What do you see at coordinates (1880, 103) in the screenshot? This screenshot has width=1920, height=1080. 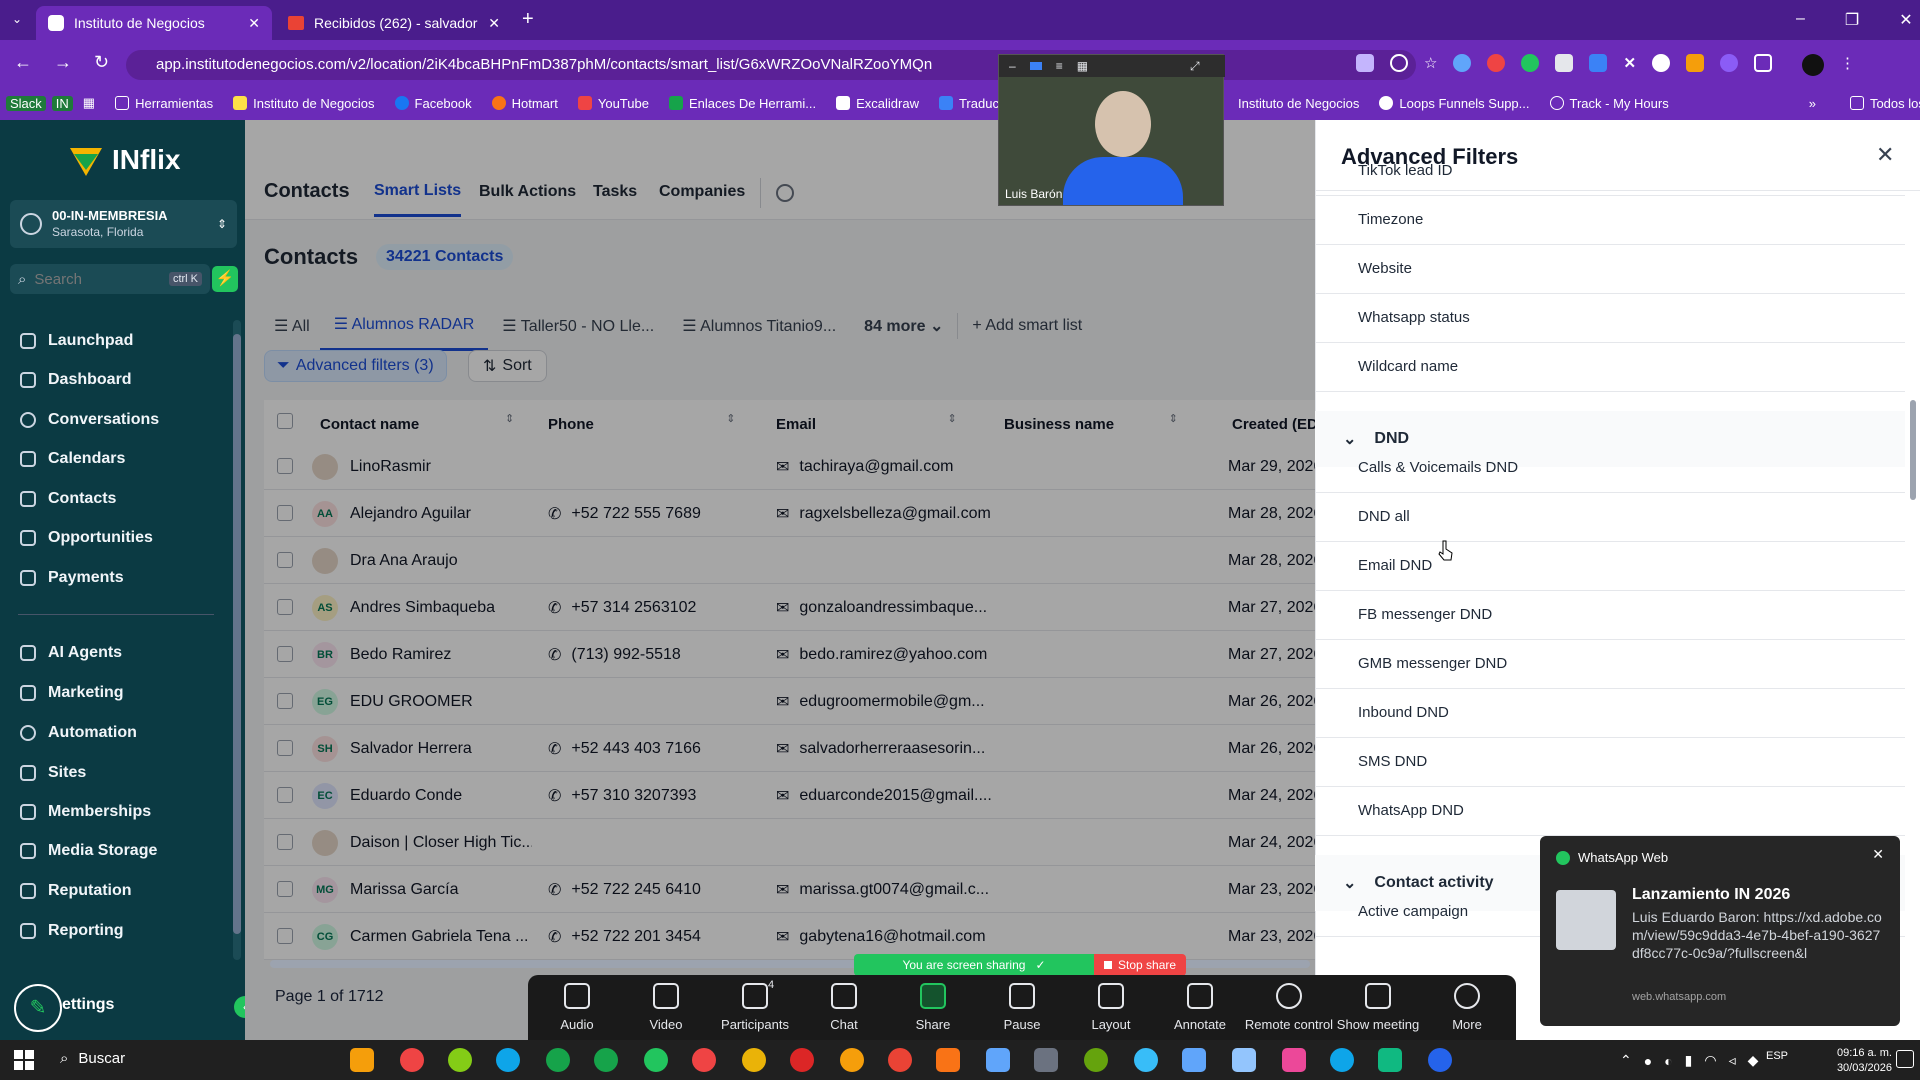 I see `all-bookmarks: Todos los favoritos` at bounding box center [1880, 103].